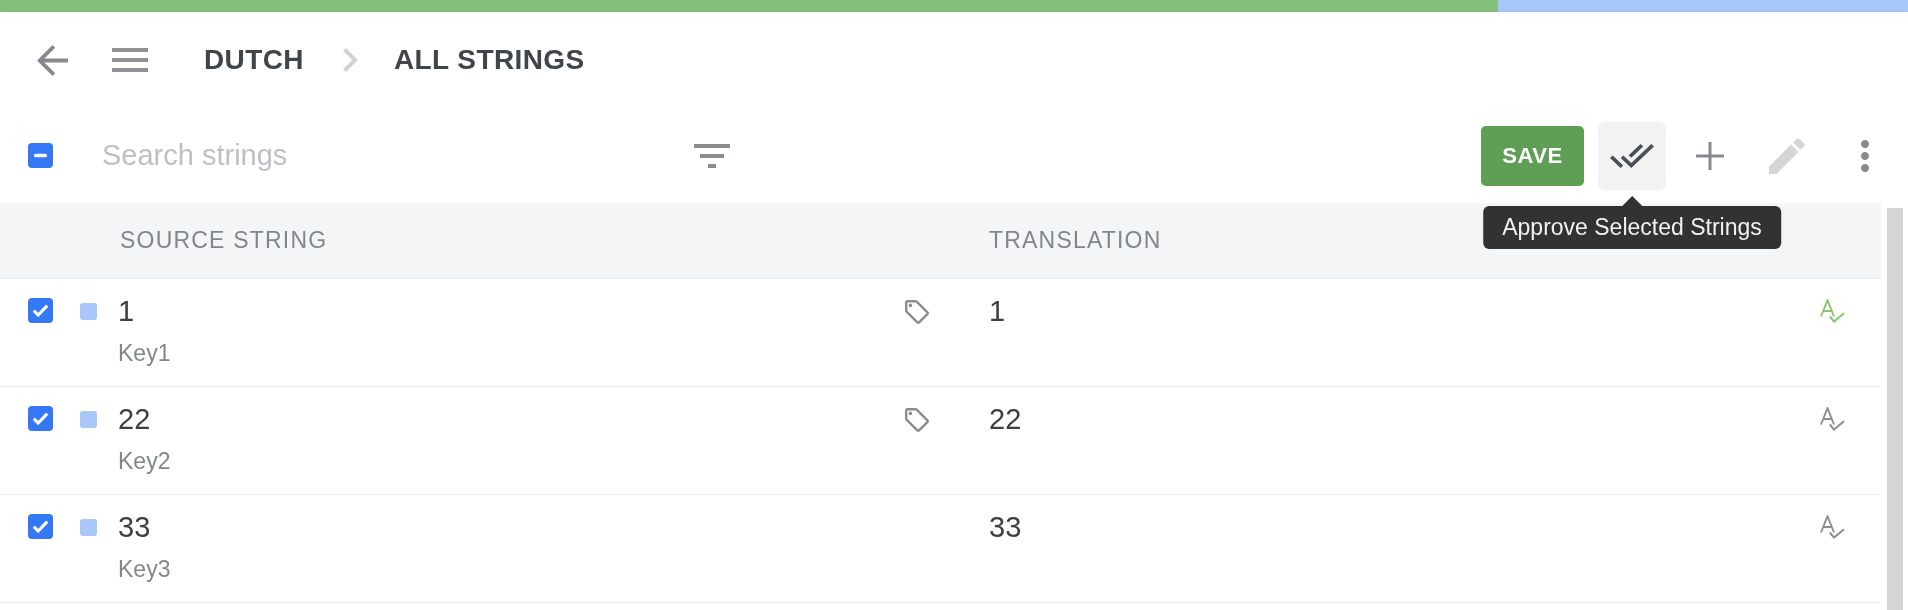  Describe the element at coordinates (1895, 409) in the screenshot. I see `scrollbar-thumb` at that location.